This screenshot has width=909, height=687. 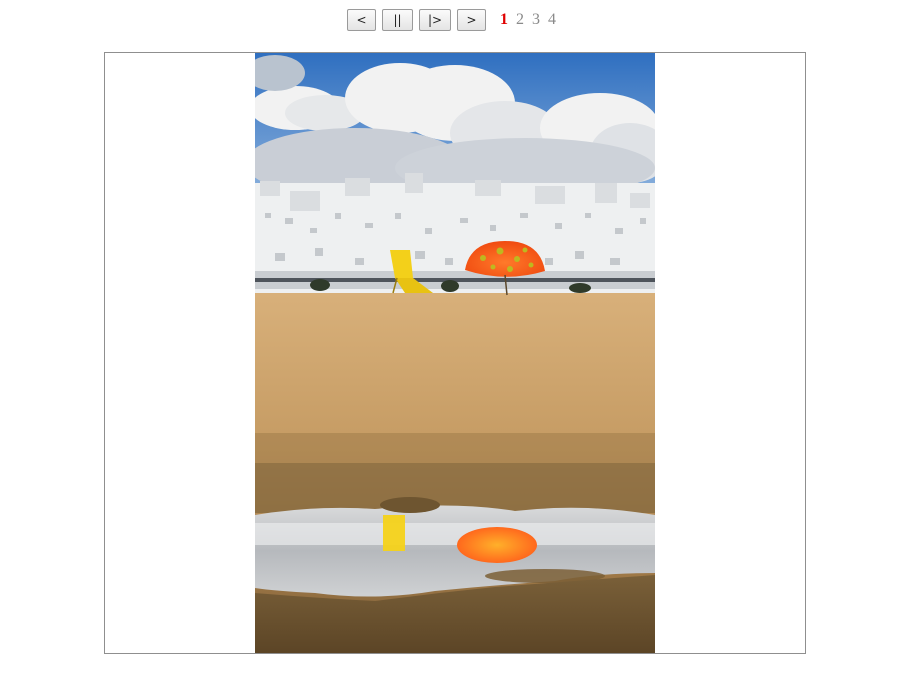 What do you see at coordinates (536, 20) in the screenshot?
I see `page-link-3: 3` at bounding box center [536, 20].